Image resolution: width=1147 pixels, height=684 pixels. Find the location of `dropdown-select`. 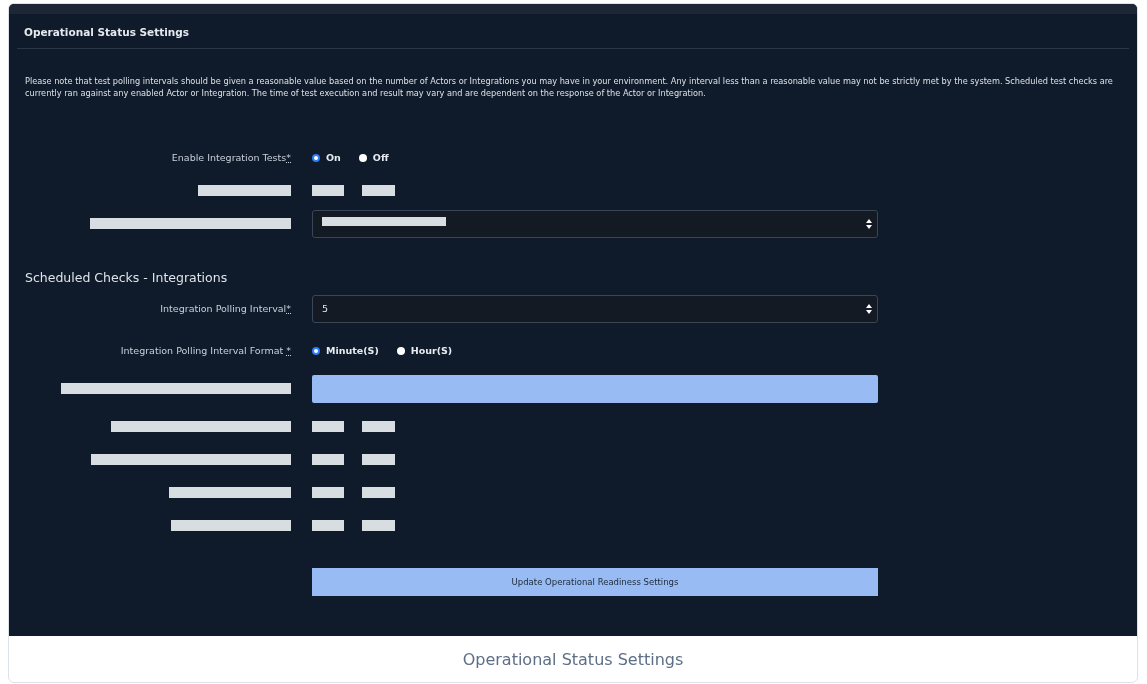

dropdown-select is located at coordinates (595, 223).